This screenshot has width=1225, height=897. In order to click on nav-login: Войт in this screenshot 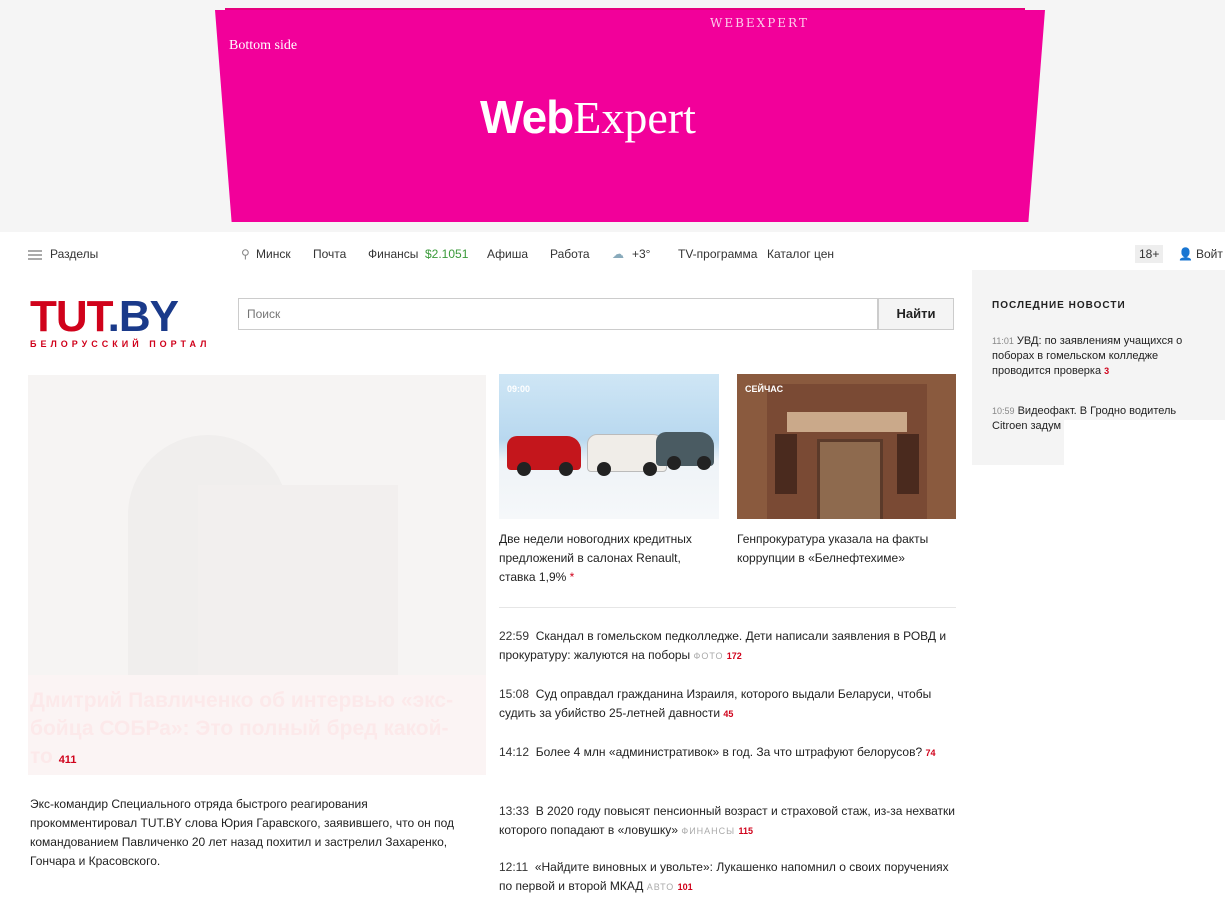, I will do `click(1209, 254)`.